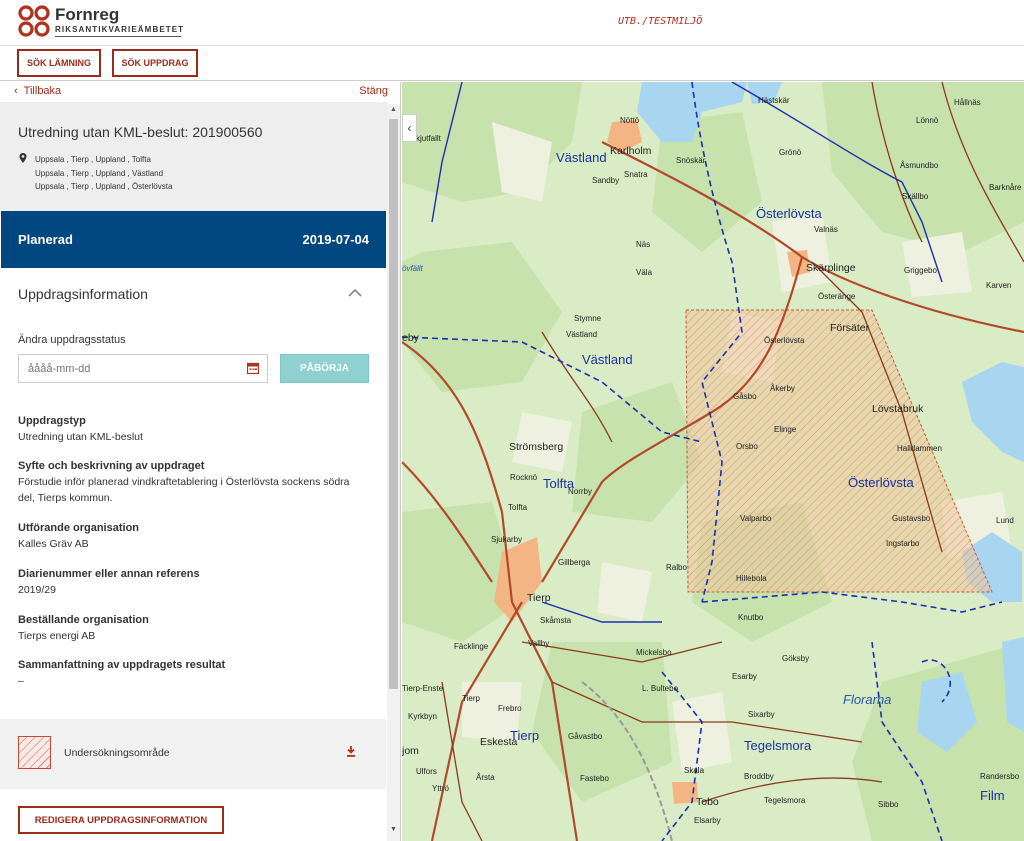 Image resolution: width=1024 pixels, height=841 pixels. Describe the element at coordinates (927, 120) in the screenshot. I see `map-label: Lönnö` at that location.